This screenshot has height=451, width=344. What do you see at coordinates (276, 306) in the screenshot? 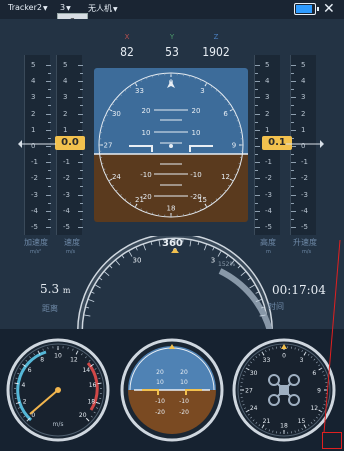
I see `time-label: 时间` at bounding box center [276, 306].